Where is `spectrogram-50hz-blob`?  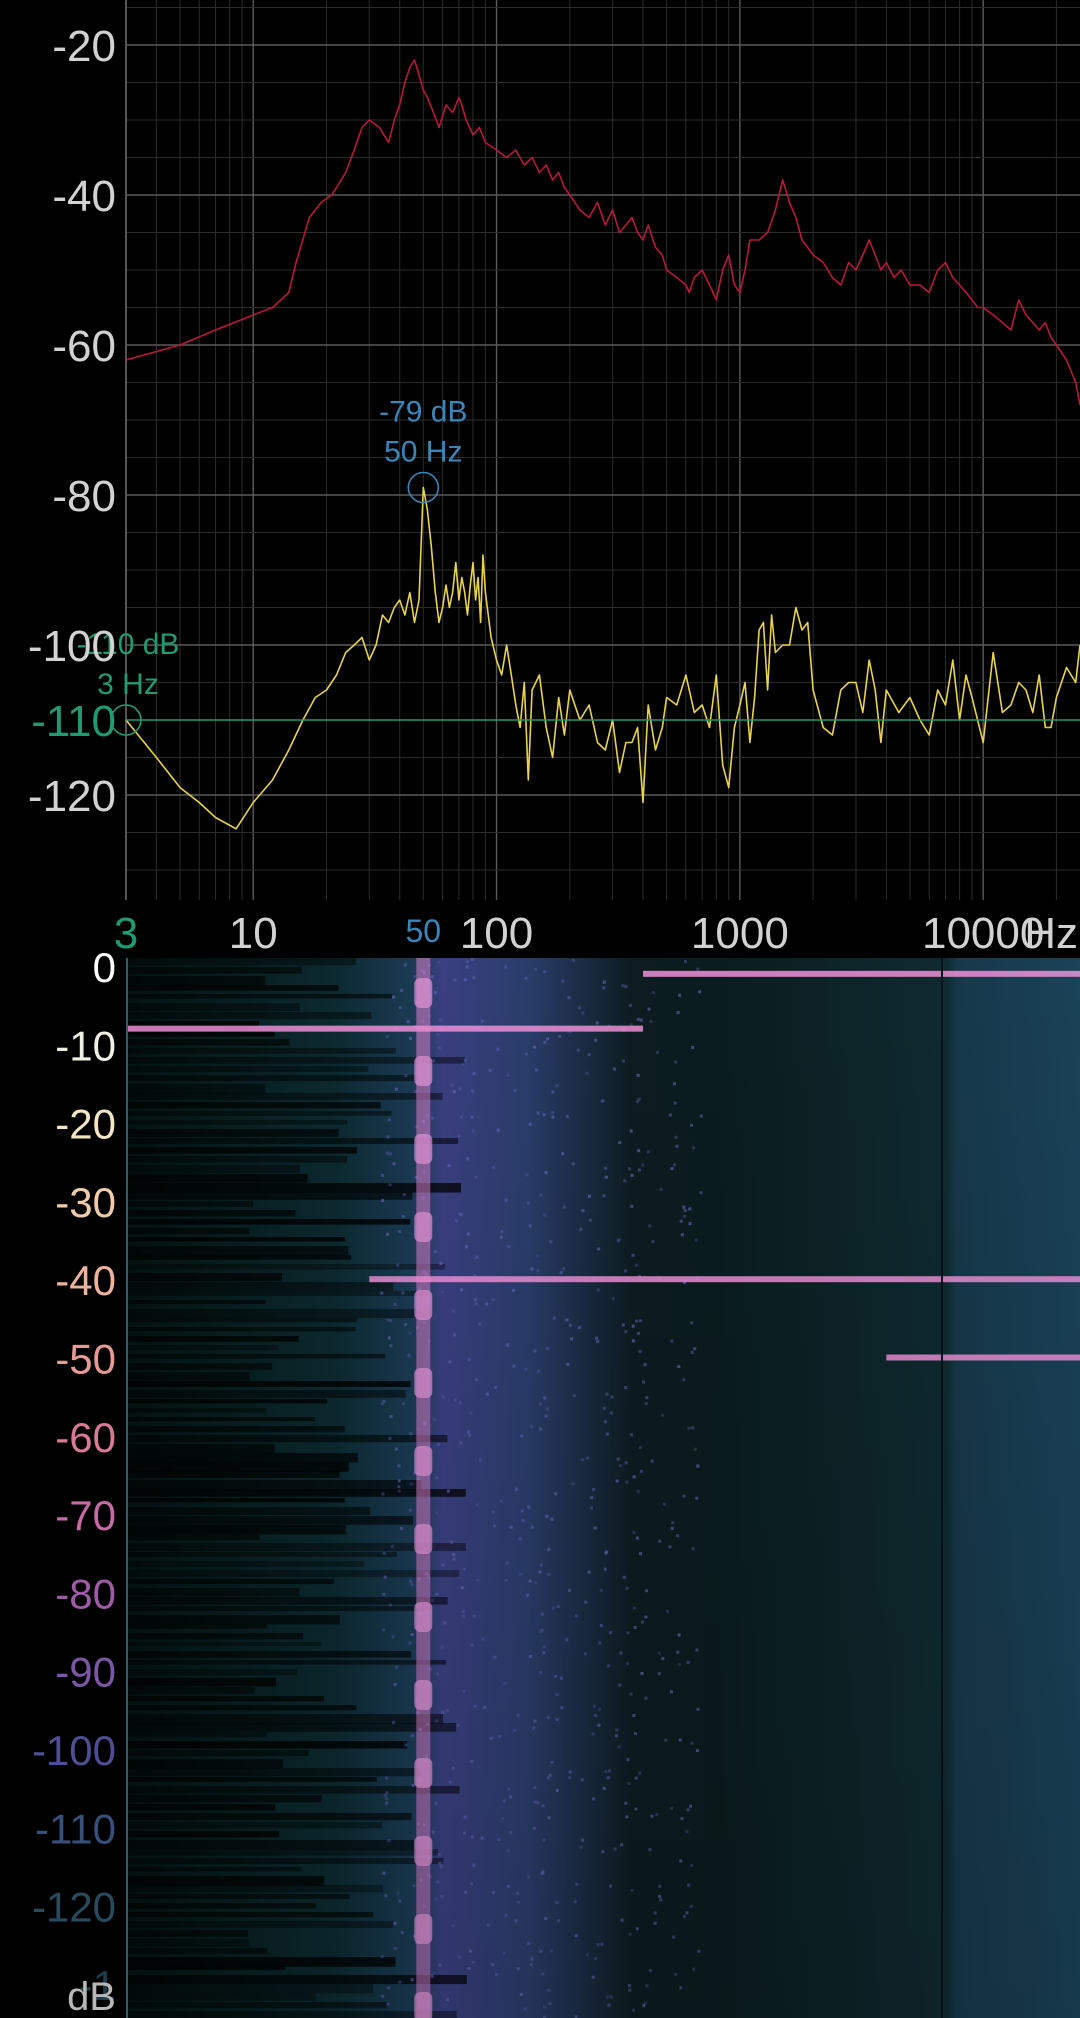
spectrogram-50hz-blob is located at coordinates (423, 1929).